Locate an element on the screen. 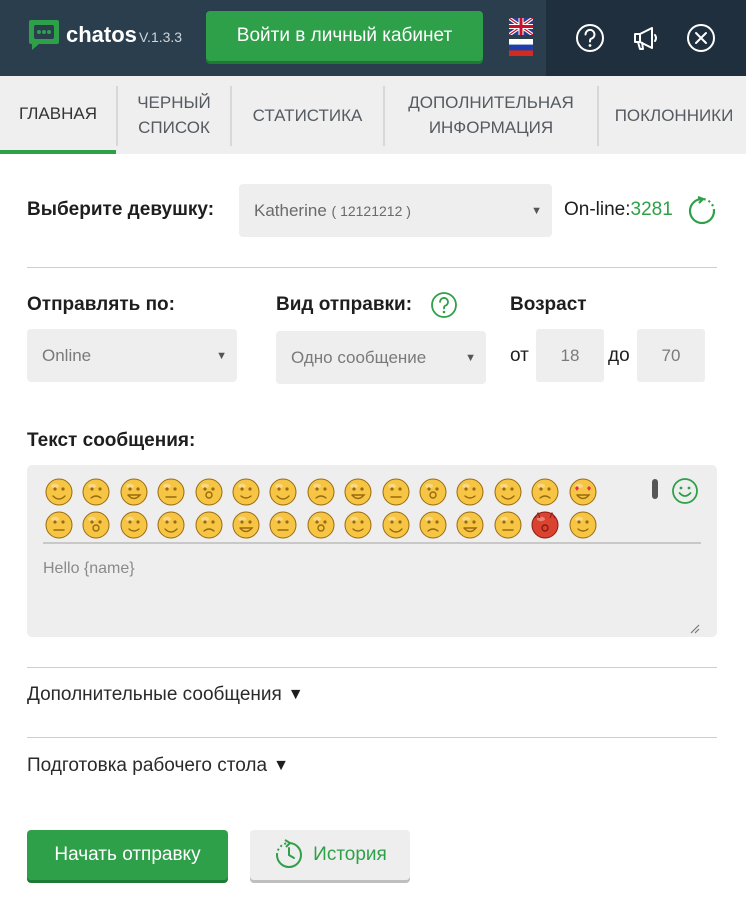 The width and height of the screenshot is (746, 898). girl-select-value: Katherine ( 12121212 ) is located at coordinates (332, 211).